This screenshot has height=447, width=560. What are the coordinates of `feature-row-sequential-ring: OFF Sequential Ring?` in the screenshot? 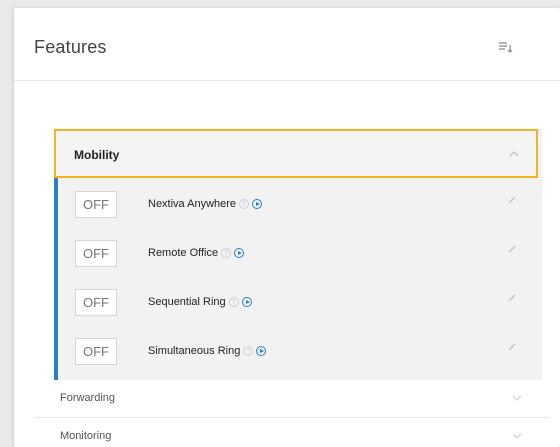 It's located at (300, 300).